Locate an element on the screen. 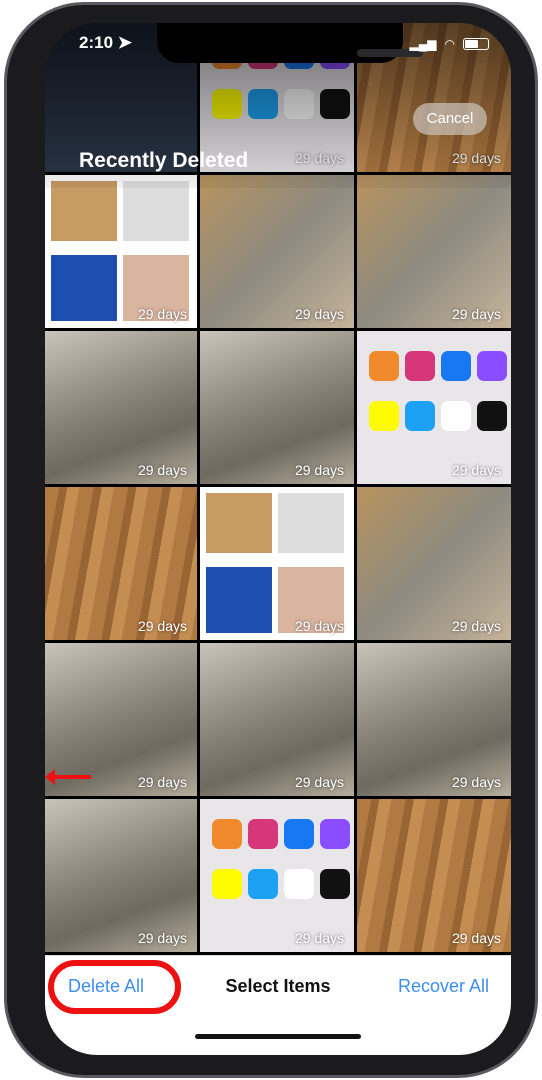 The width and height of the screenshot is (542, 1080). wifi-icon: ◠ is located at coordinates (449, 44).